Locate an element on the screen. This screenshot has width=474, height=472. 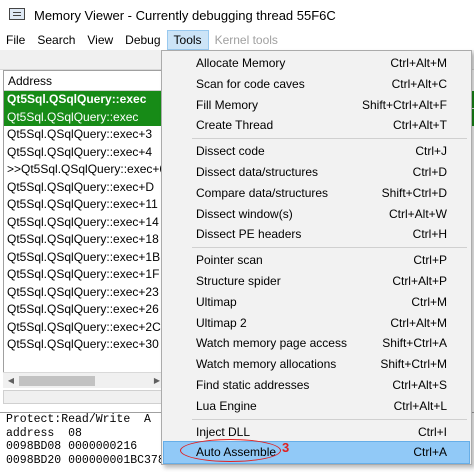
menu-item-label: Pointer scan is located at coordinates (229, 260).